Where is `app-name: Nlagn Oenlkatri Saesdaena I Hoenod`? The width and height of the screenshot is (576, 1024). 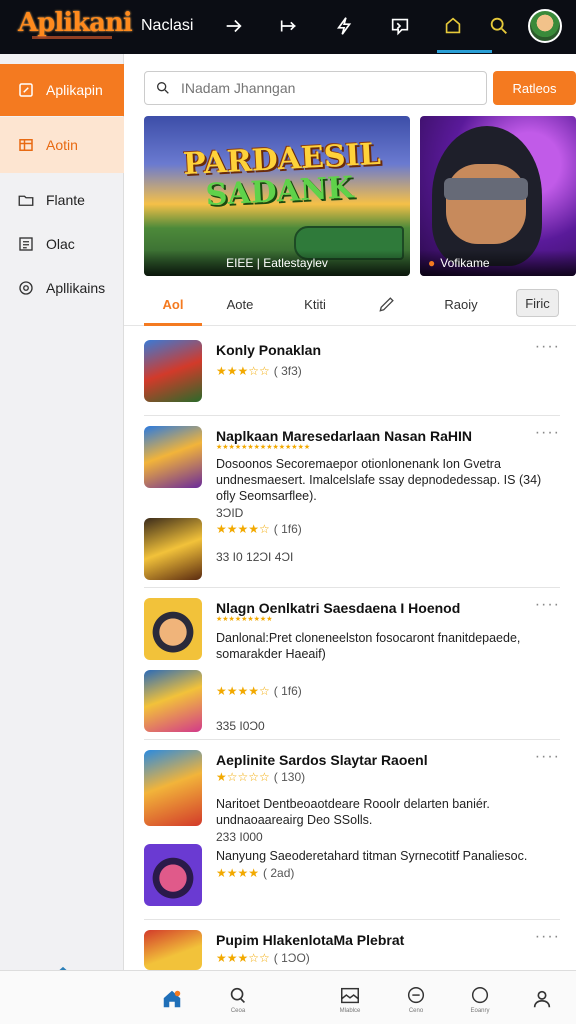 app-name: Nlagn Oenlkatri Saesdaena I Hoenod is located at coordinates (338, 608).